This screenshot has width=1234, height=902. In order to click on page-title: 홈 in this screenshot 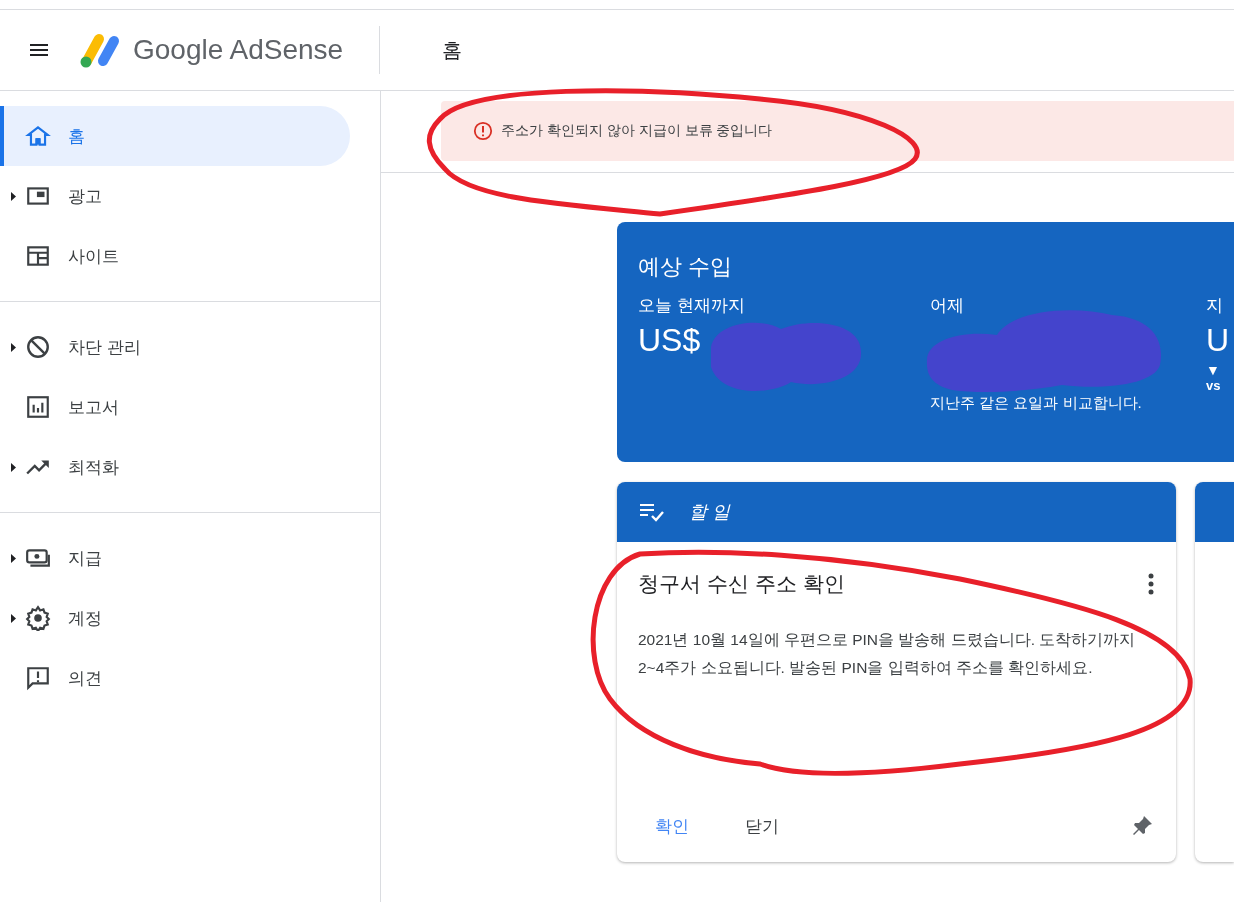, I will do `click(452, 50)`.